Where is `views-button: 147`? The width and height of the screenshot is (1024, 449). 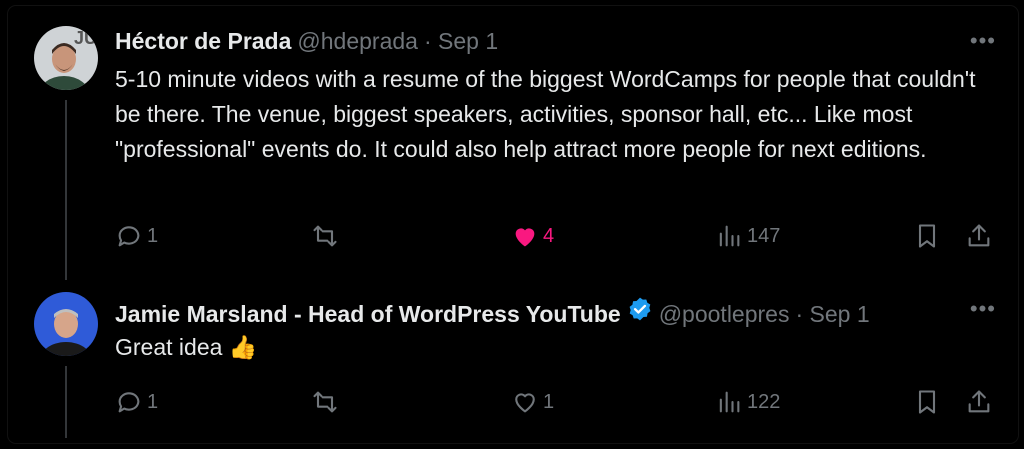 views-button: 147 is located at coordinates (747, 236).